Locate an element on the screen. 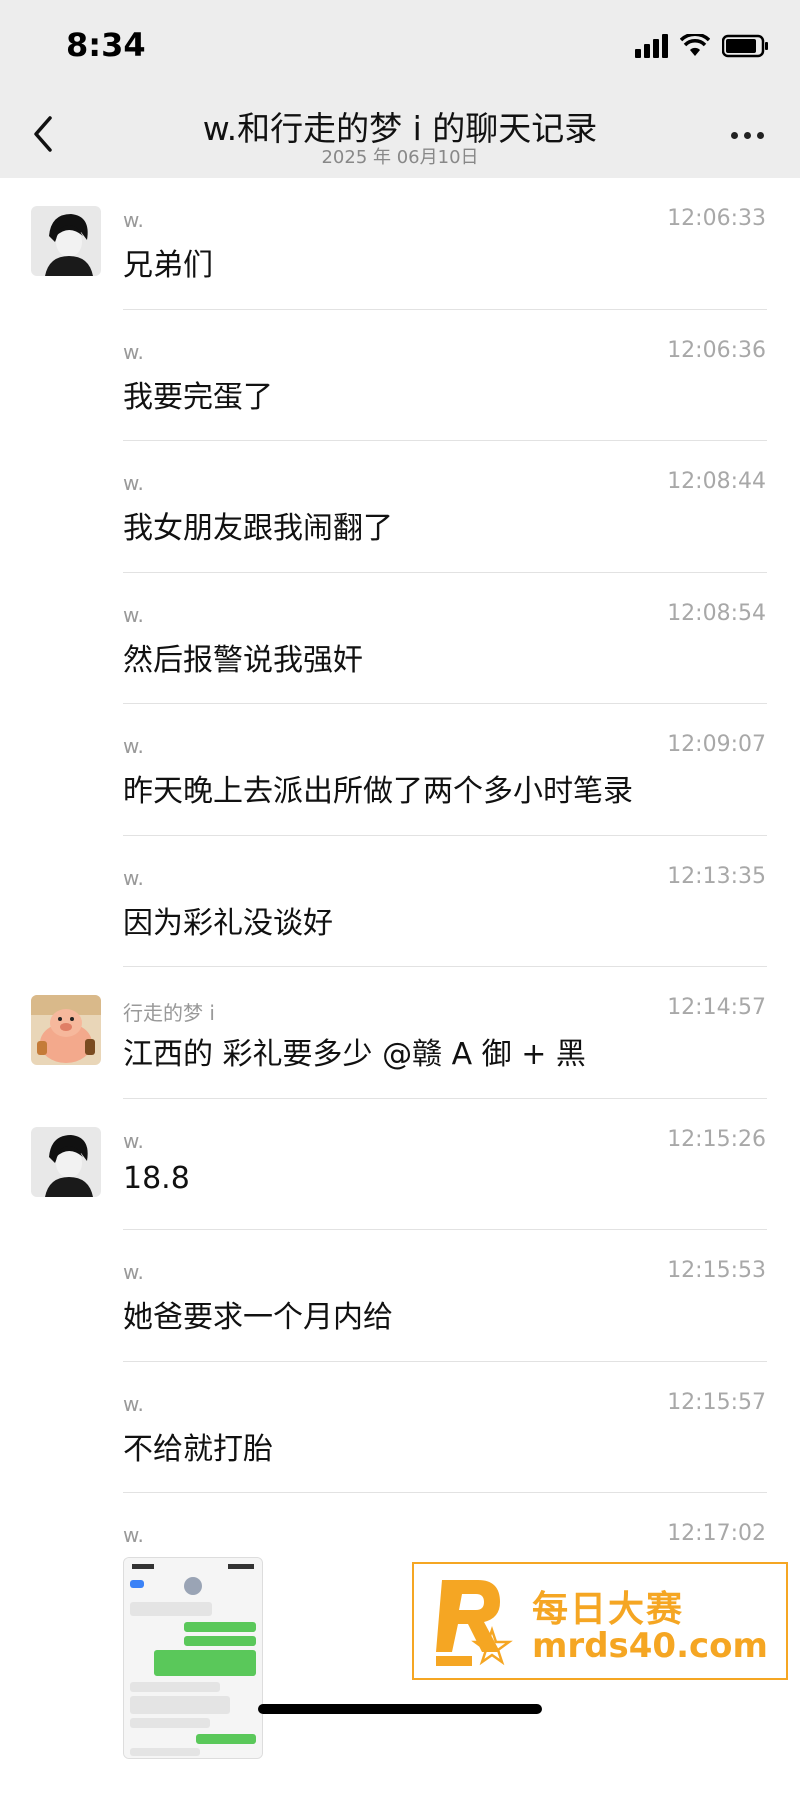  list-item: w. 12:15:26 18.8 is located at coordinates (400, 1164).